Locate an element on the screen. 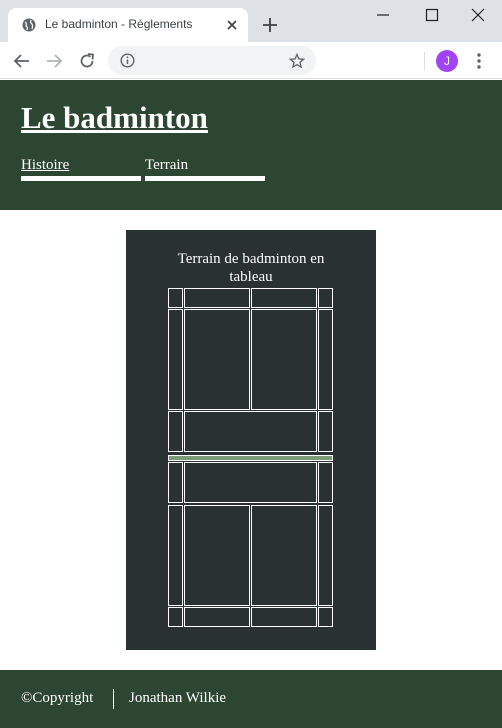  author-name: Jonathan Wilkie is located at coordinates (178, 698).